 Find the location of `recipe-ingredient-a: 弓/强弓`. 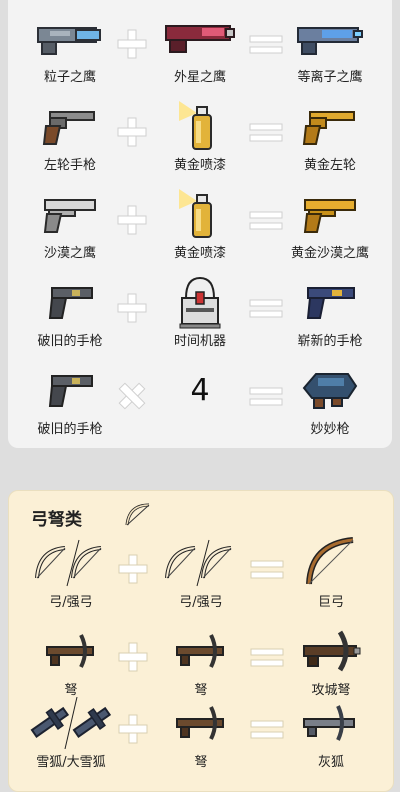

recipe-ingredient-a: 弓/强弓 is located at coordinates (71, 573).